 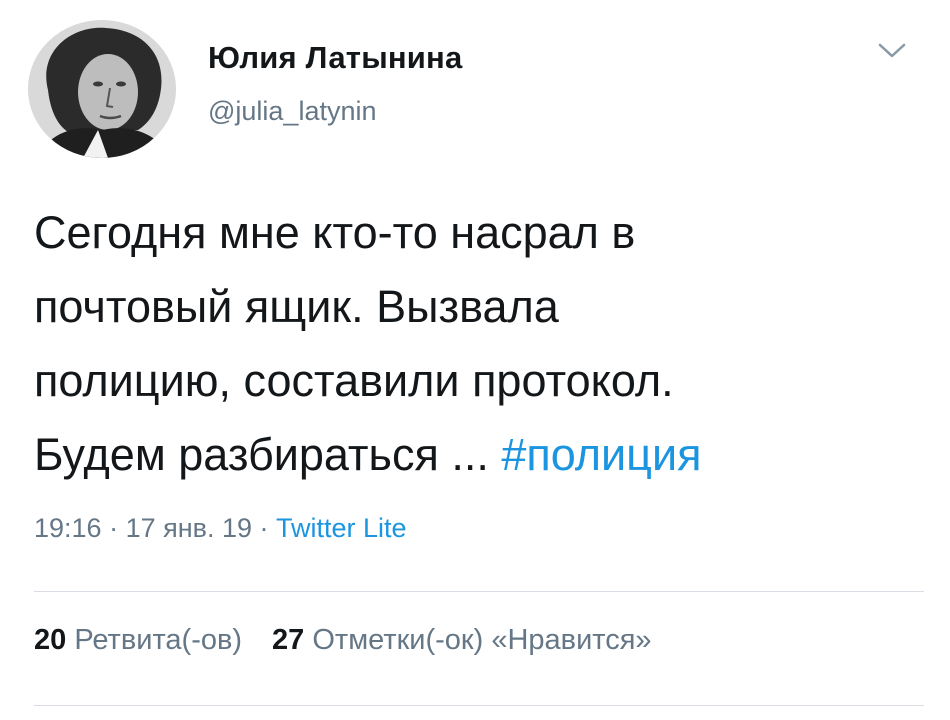 I want to click on likes-stat: 27 Отметки(-ок) «Нравится», so click(x=462, y=640).